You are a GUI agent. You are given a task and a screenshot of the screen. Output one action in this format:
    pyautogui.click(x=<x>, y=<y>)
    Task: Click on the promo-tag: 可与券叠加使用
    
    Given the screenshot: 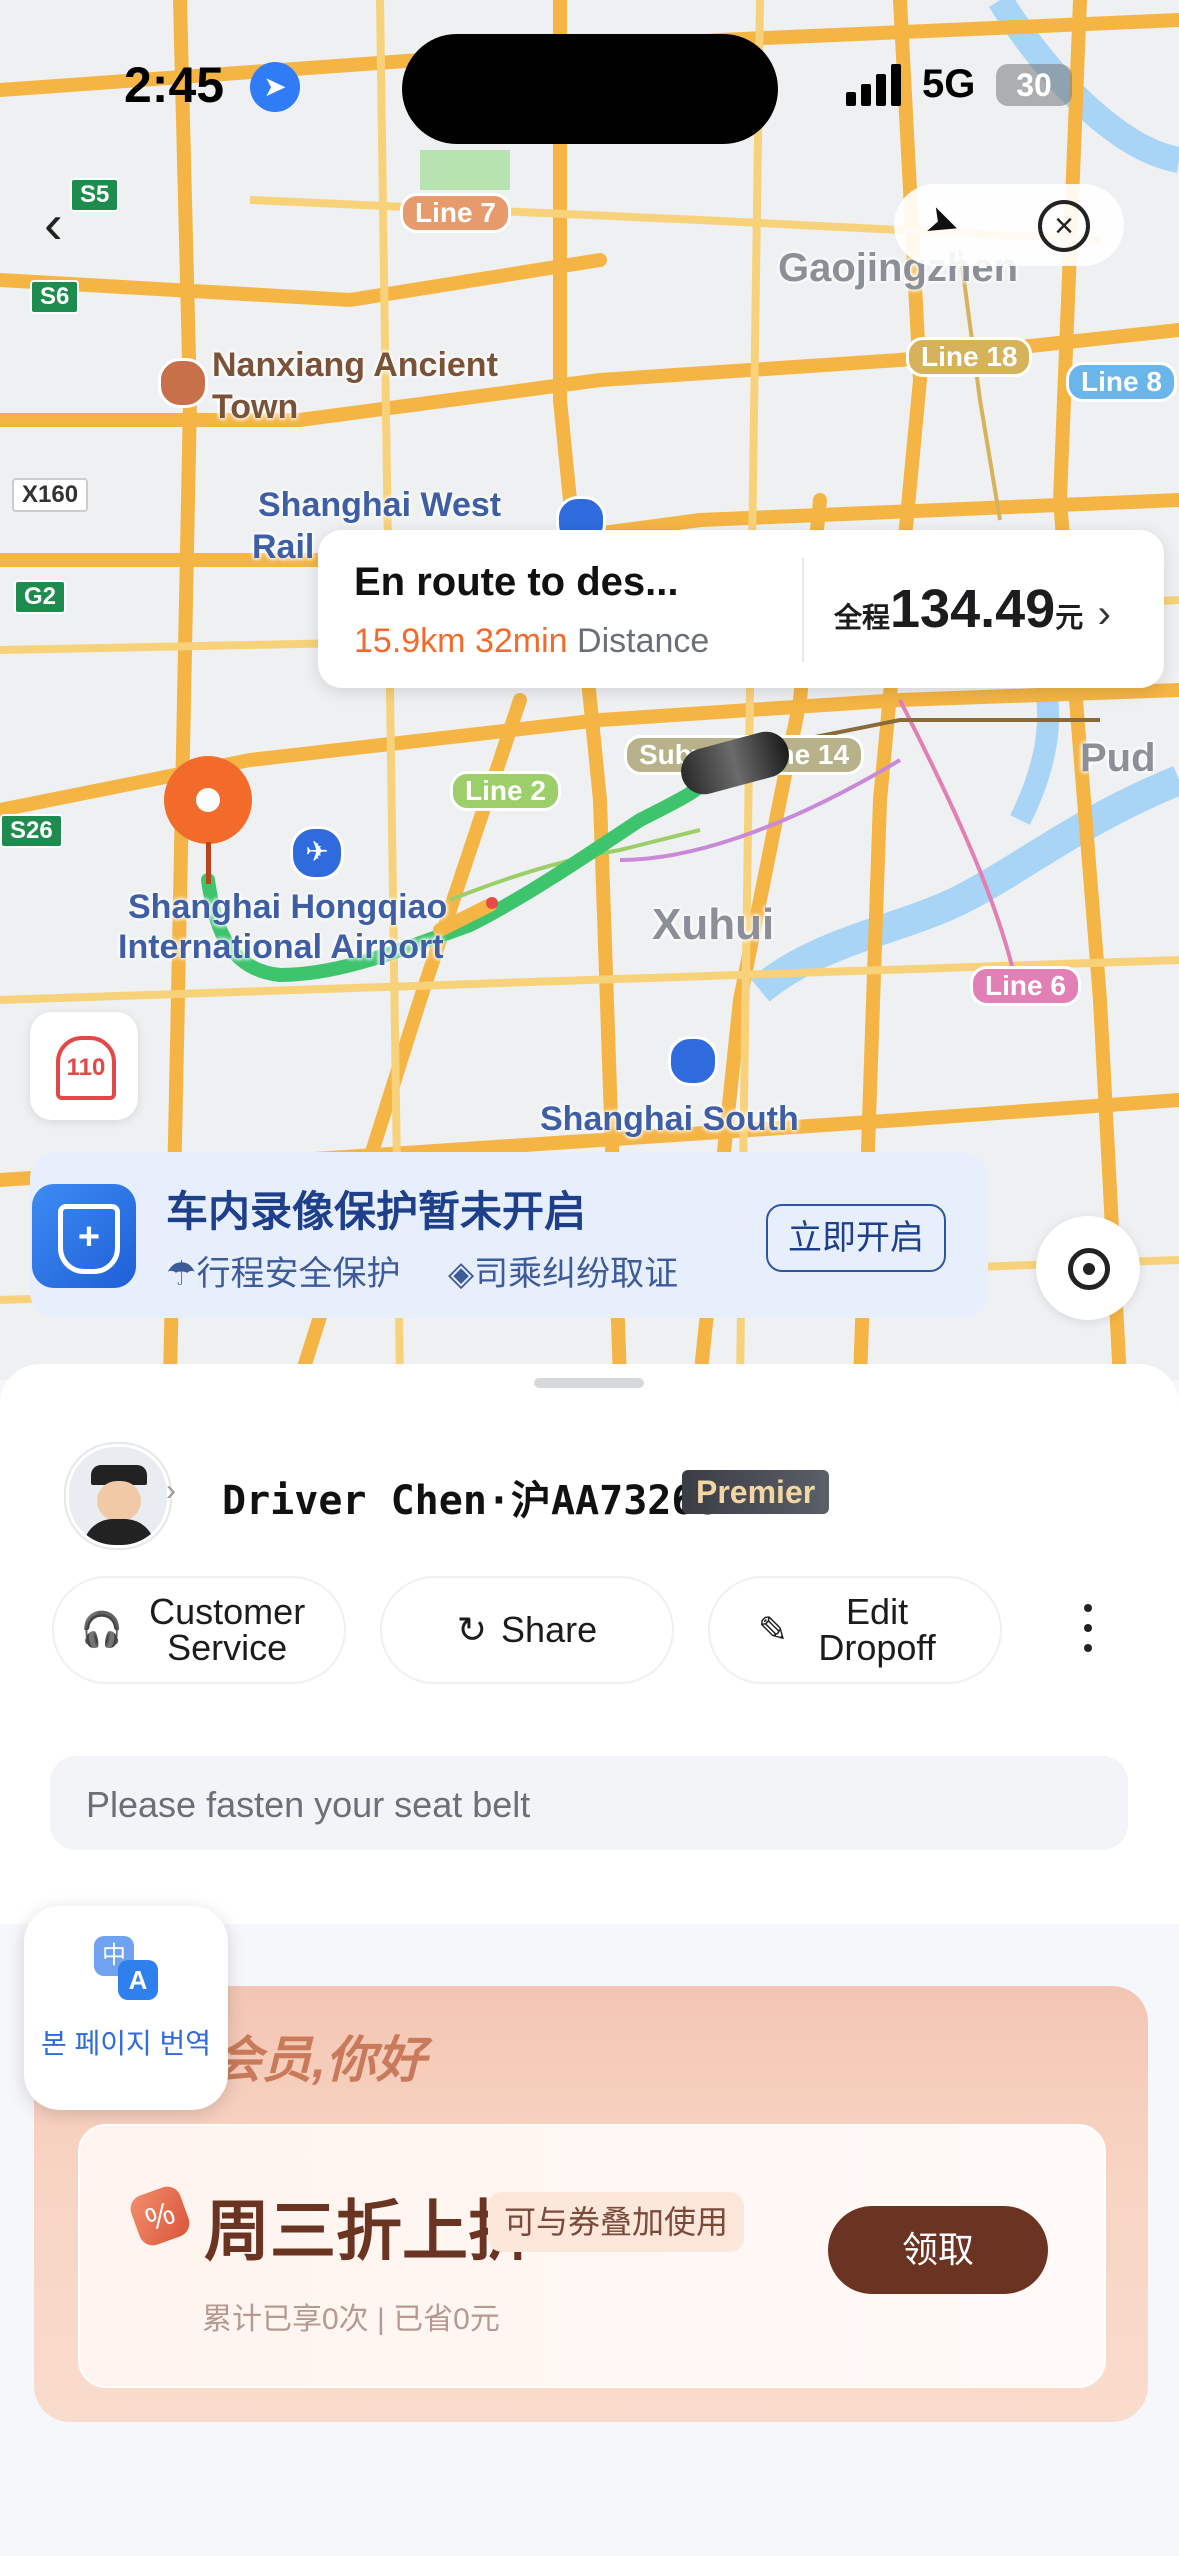 What is the action you would take?
    pyautogui.click(x=616, y=2222)
    